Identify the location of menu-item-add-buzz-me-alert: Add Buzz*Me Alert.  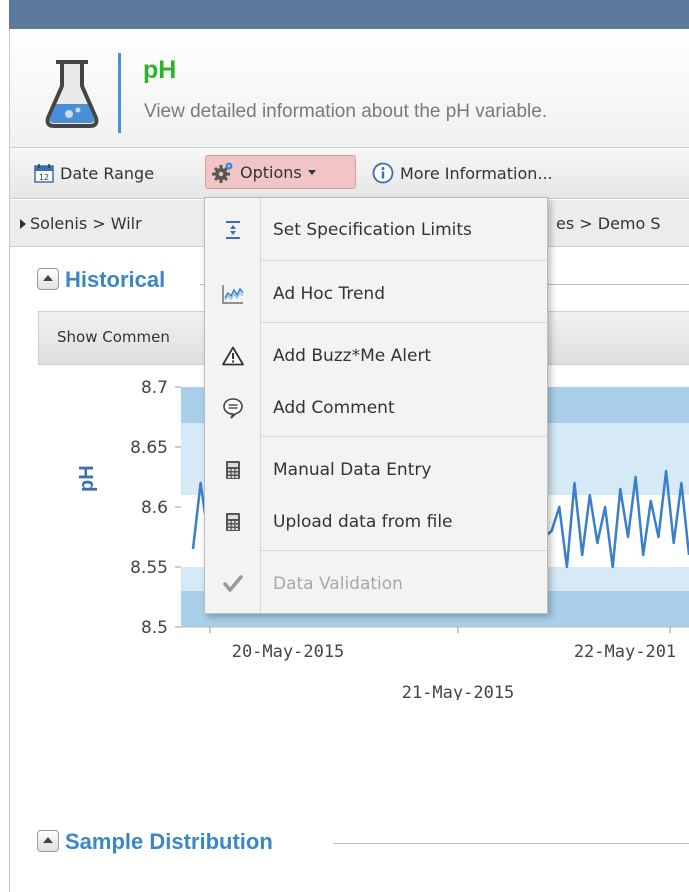
(376, 356).